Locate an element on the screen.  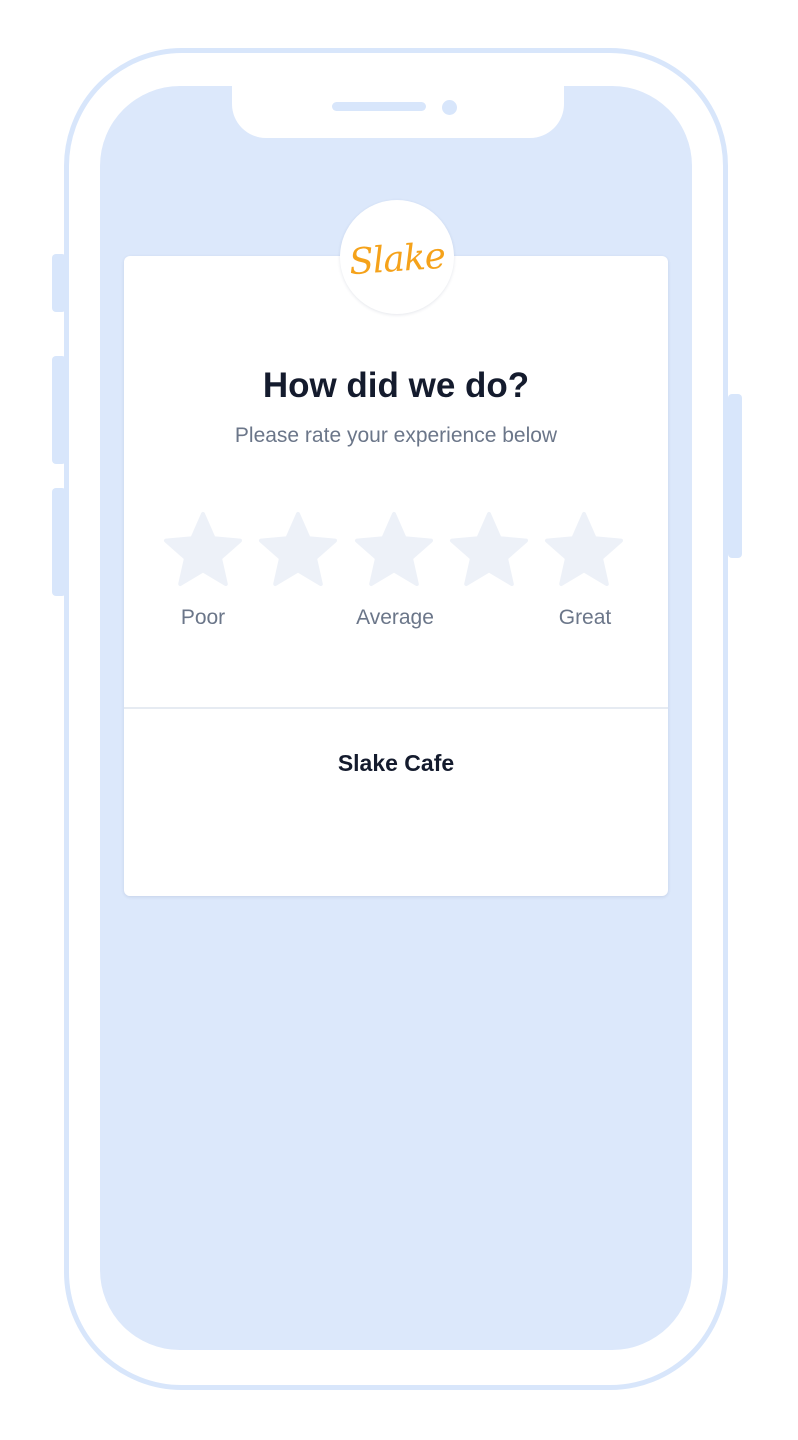
survey-title: How did we do? is located at coordinates (396, 385).